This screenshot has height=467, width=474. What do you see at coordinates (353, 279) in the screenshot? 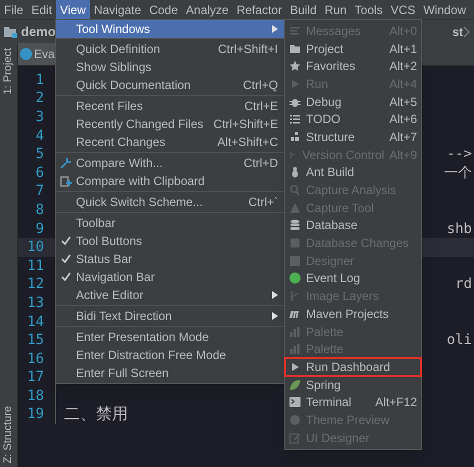
I see `menu-item: Event Log` at bounding box center [353, 279].